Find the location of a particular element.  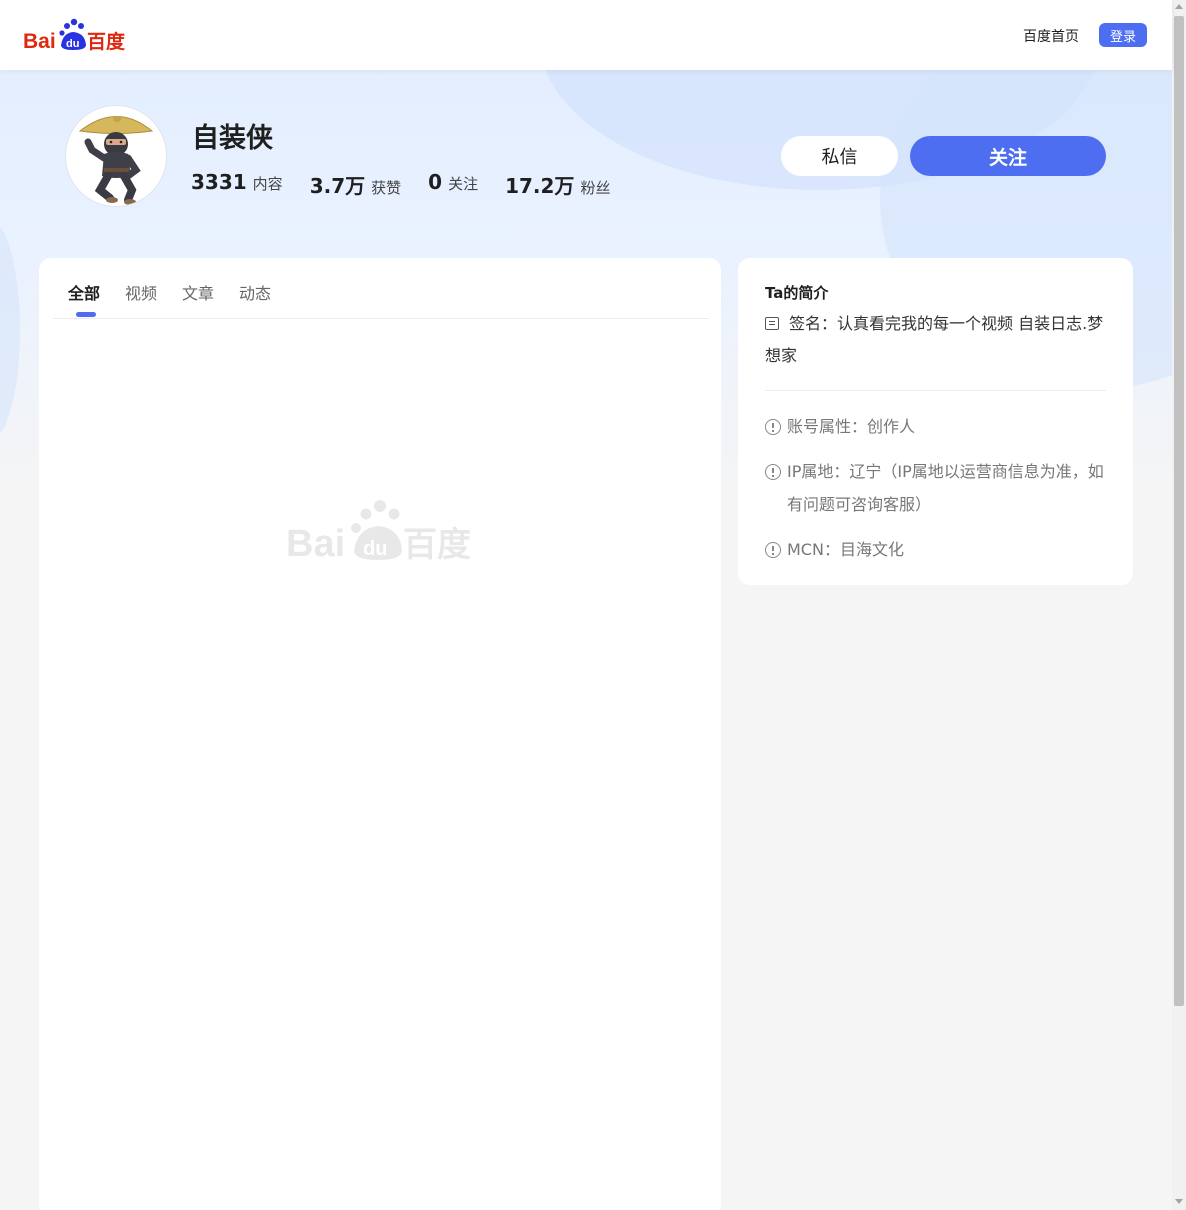

stat-label: 关注 is located at coordinates (463, 184).